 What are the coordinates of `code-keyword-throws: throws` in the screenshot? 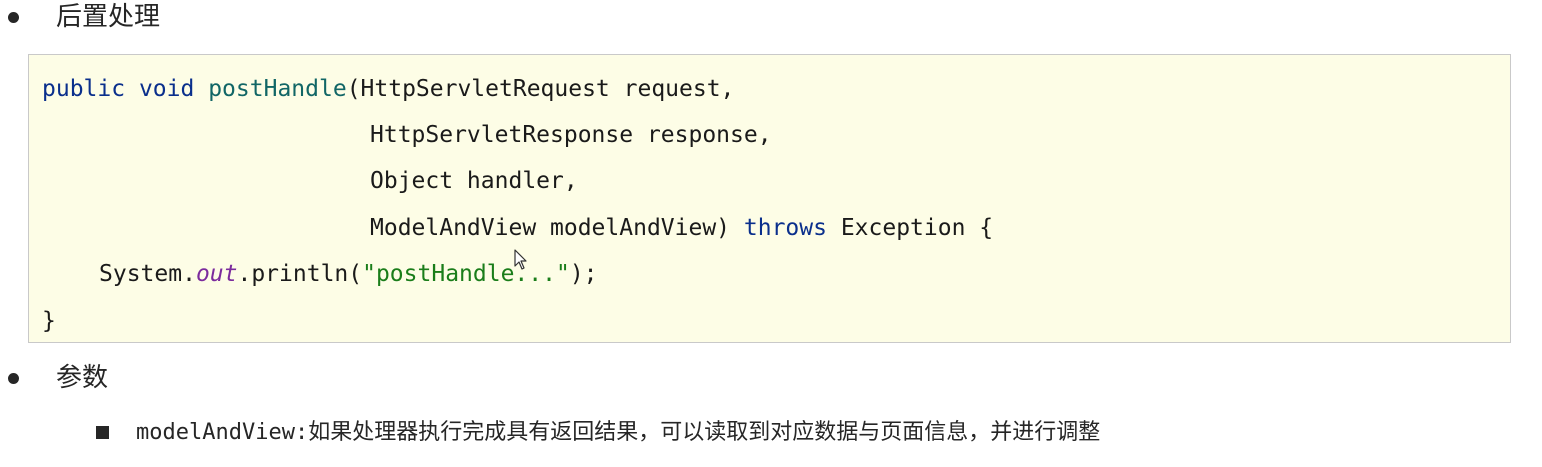 It's located at (785, 228).